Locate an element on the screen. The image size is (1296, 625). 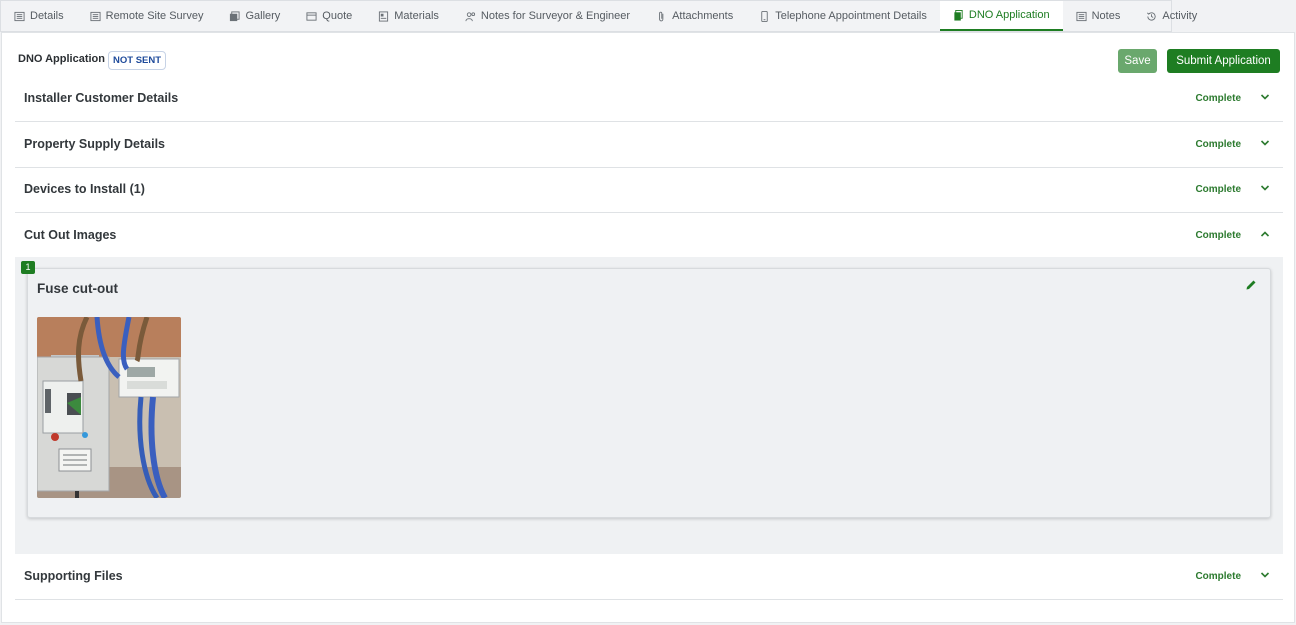
section-devices-to-install: Devices to Install (1) Complete is located at coordinates (649, 190).